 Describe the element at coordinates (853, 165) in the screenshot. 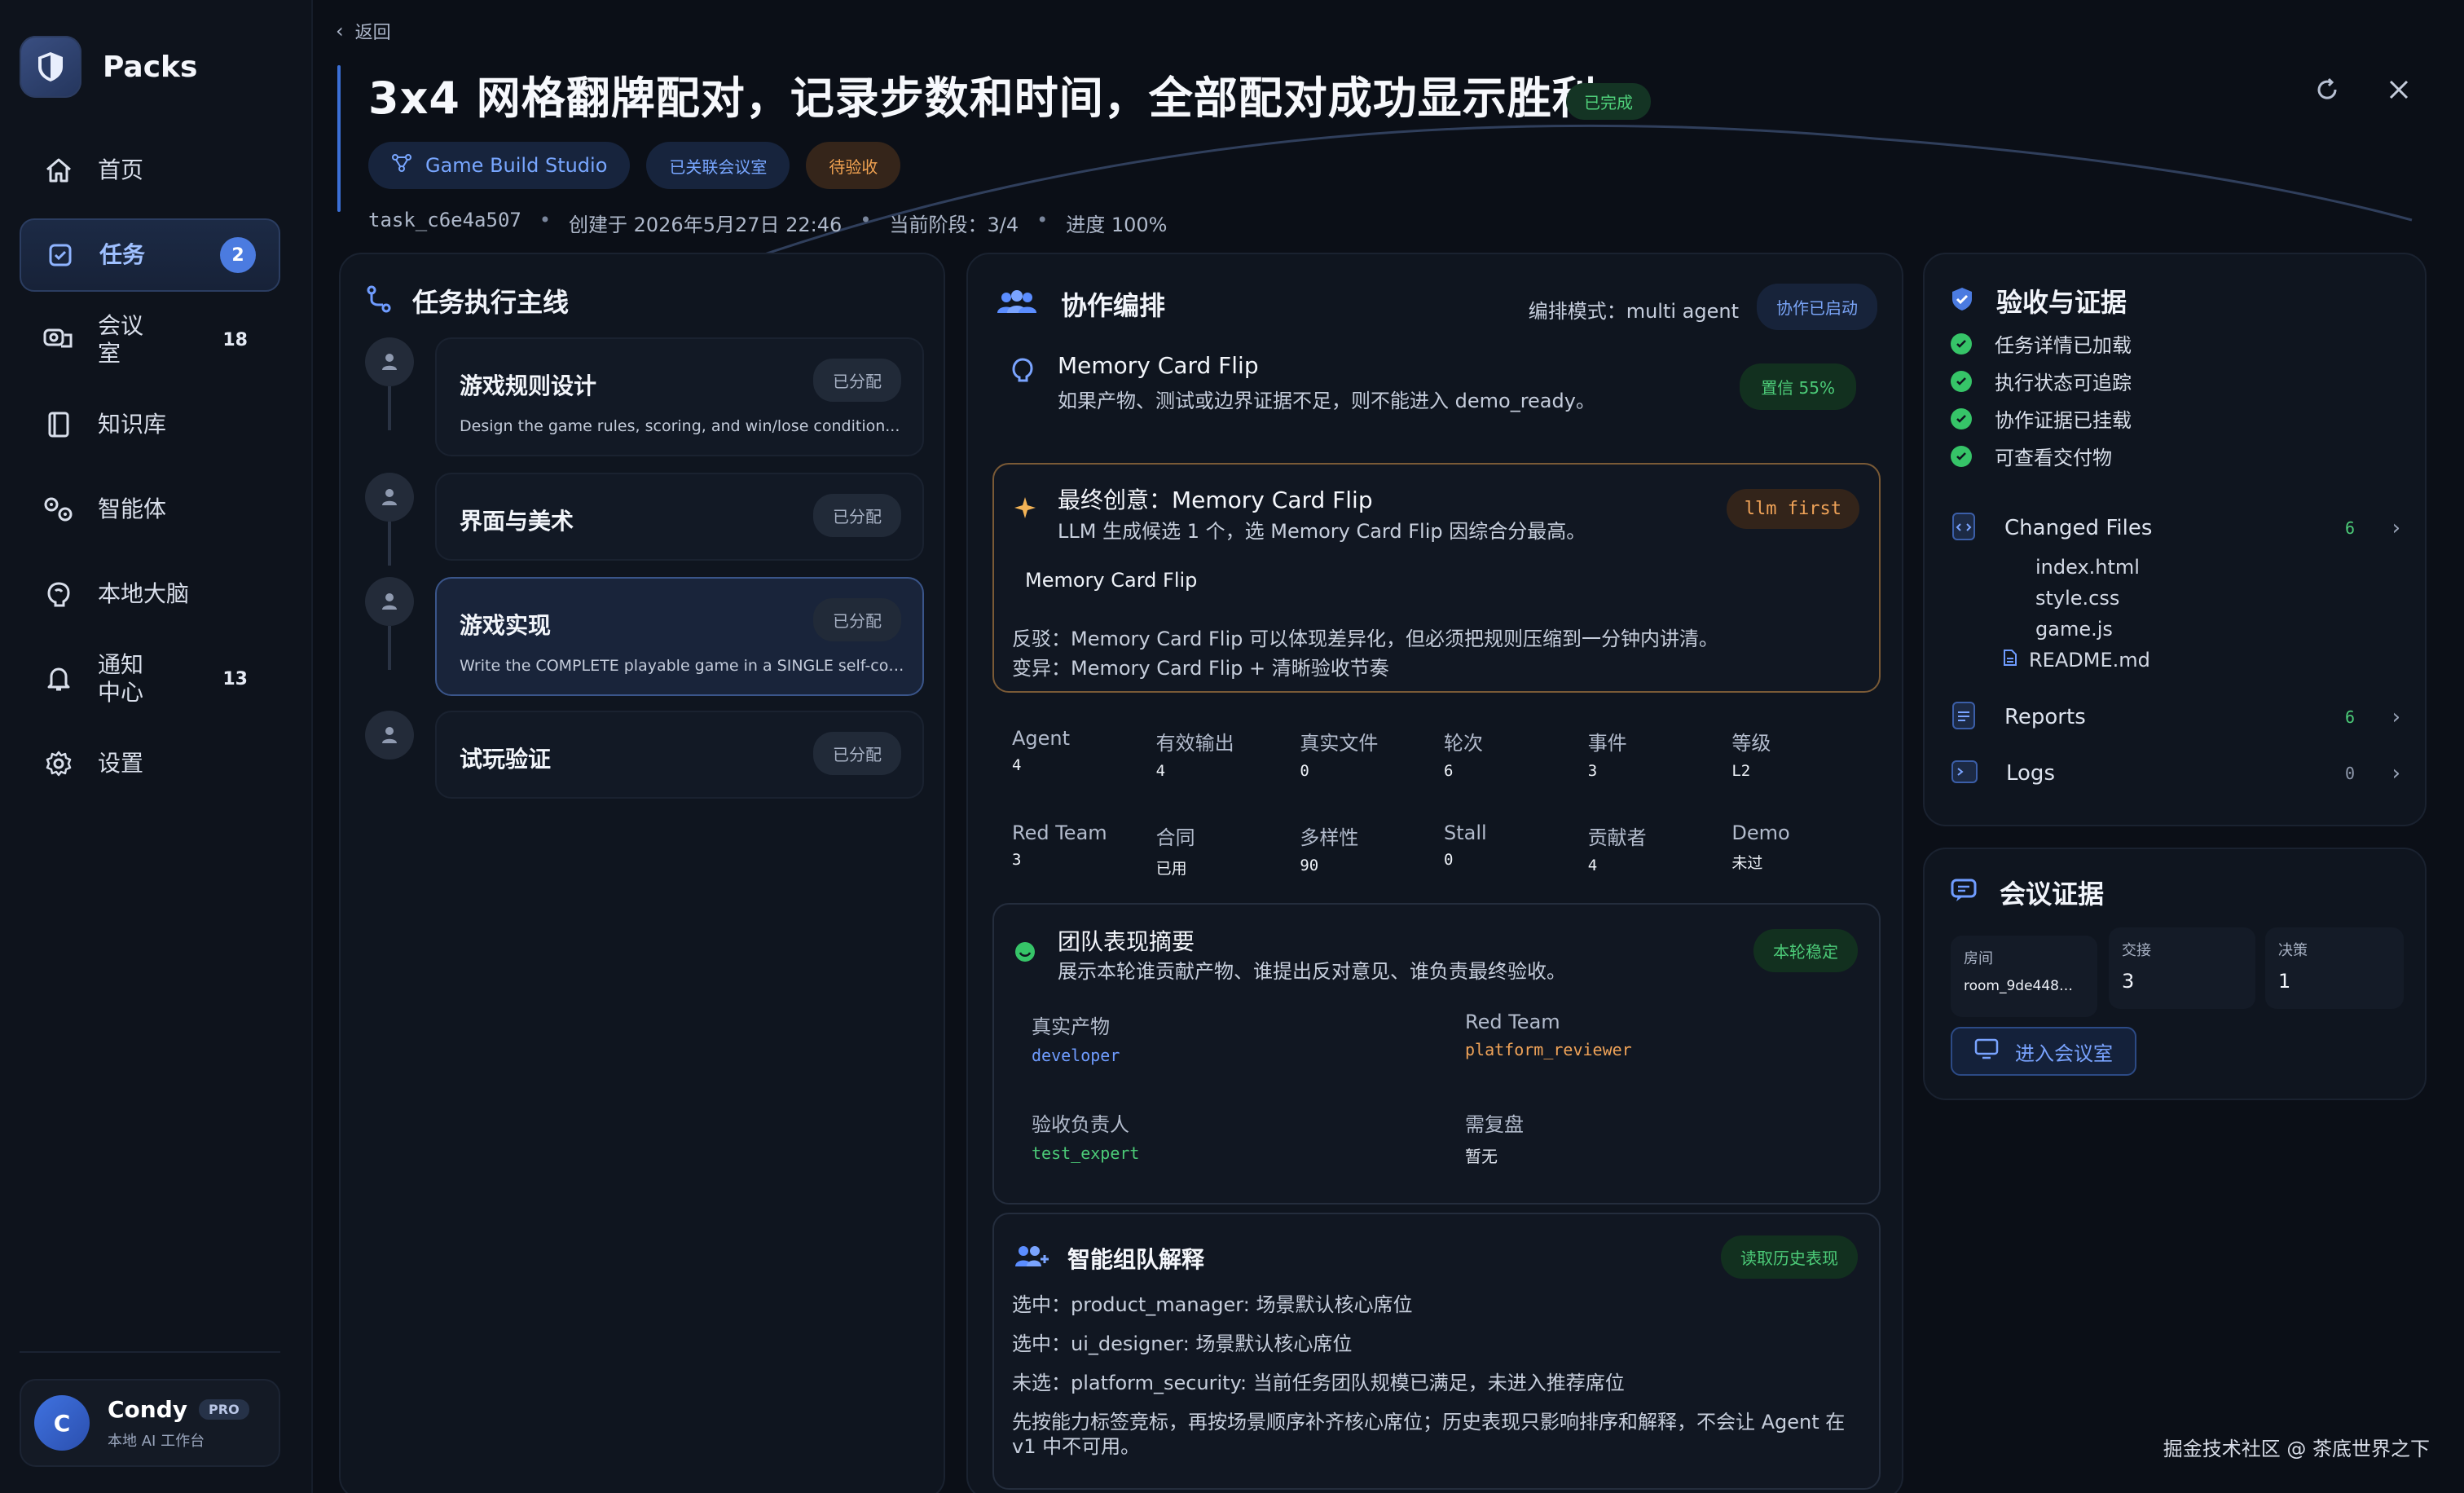

I see `chip-pending-acceptance: 待验收` at that location.